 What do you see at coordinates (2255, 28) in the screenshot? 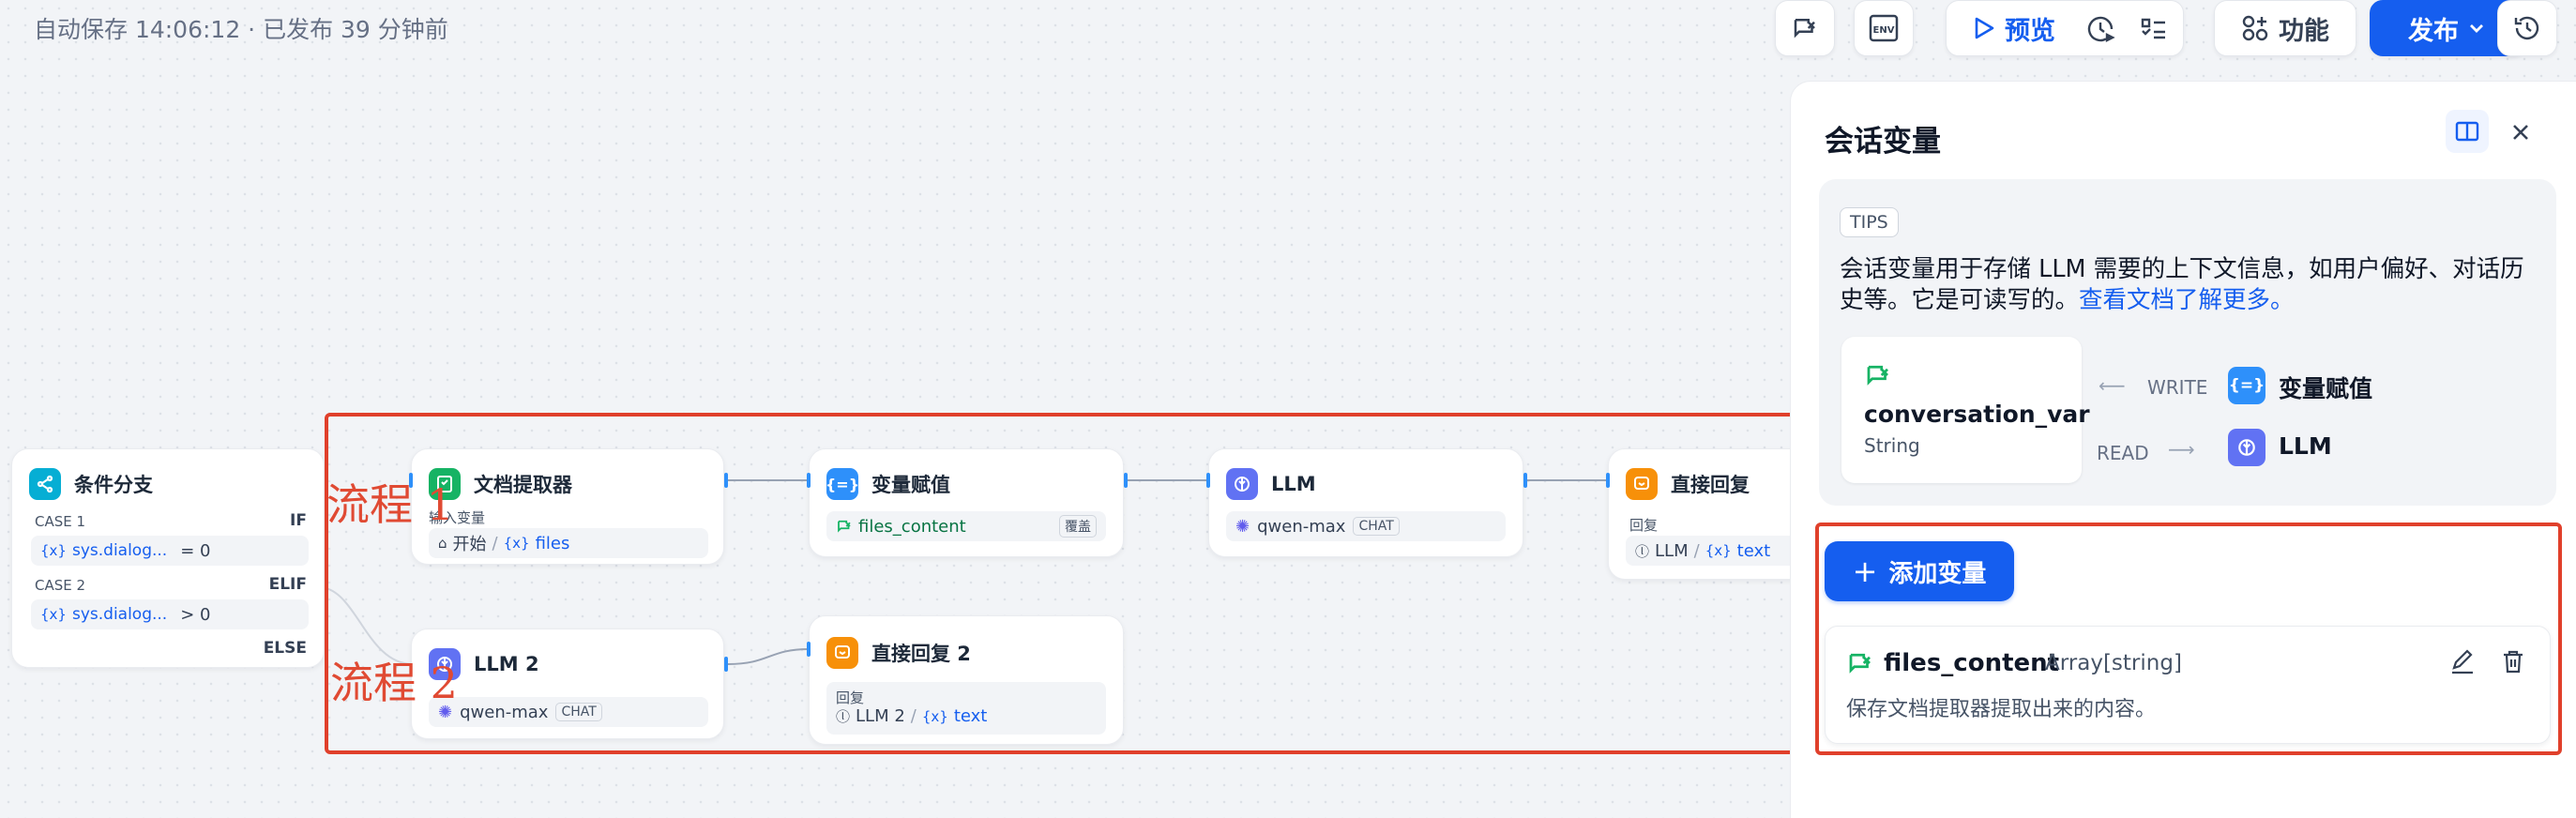
I see `features-icon` at bounding box center [2255, 28].